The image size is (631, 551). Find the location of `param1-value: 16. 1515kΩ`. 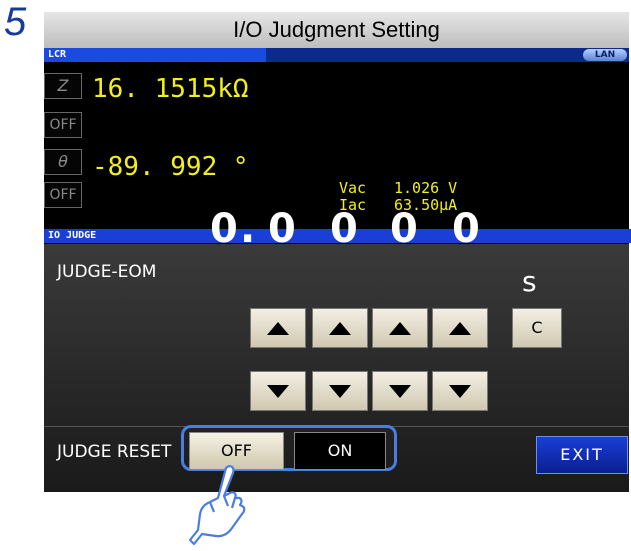

param1-value: 16. 1515kΩ is located at coordinates (170, 89).